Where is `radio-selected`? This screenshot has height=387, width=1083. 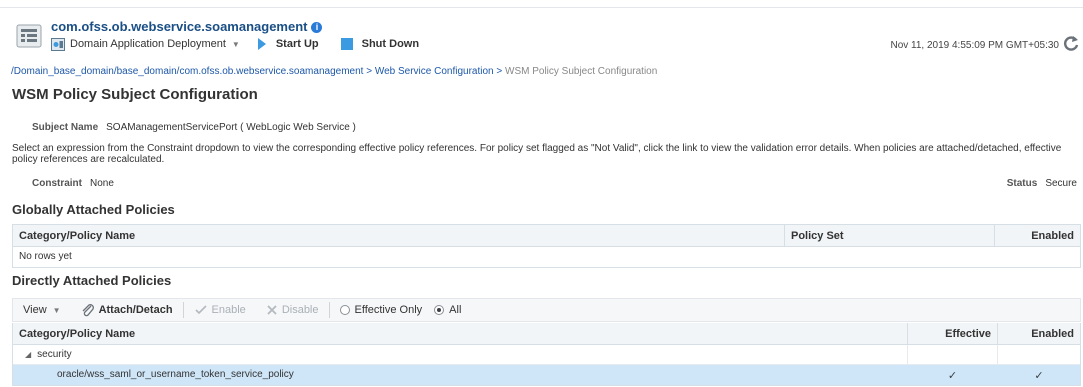
radio-selected is located at coordinates (439, 310).